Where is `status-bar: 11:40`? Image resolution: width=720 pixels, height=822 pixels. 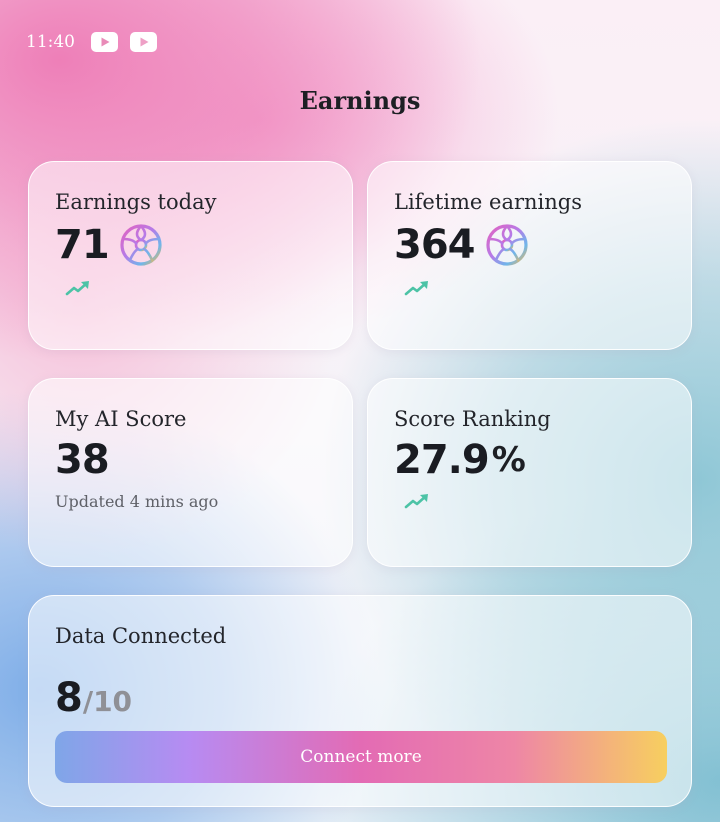
status-bar: 11:40 is located at coordinates (91, 42).